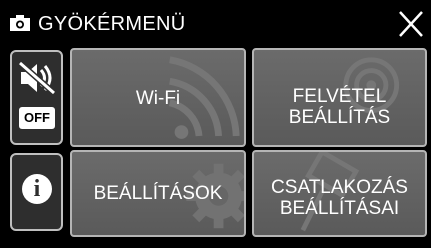 This screenshot has width=431, height=248. What do you see at coordinates (339, 117) in the screenshot?
I see `tile-label-line-2: BEÁLLÍTÁS` at bounding box center [339, 117].